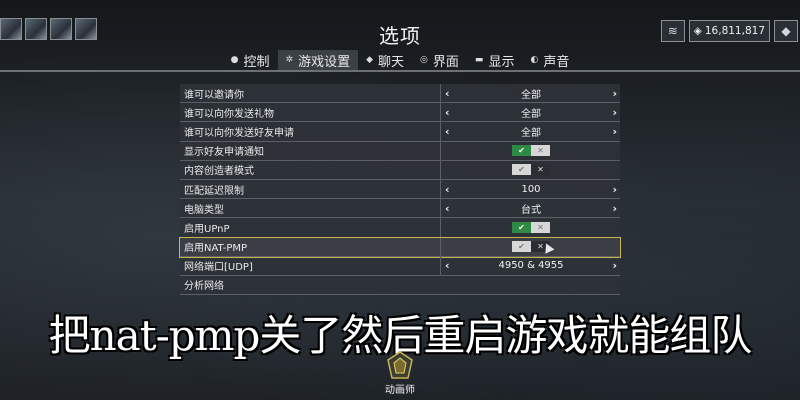 Image resolution: width=800 pixels, height=400 pixels. I want to click on settings-tabs: ● 控制 ✲ 游戏设置 ◆ 聊天 ◎ 界面 ▬ 显示 ◐ 声音, so click(400, 60).